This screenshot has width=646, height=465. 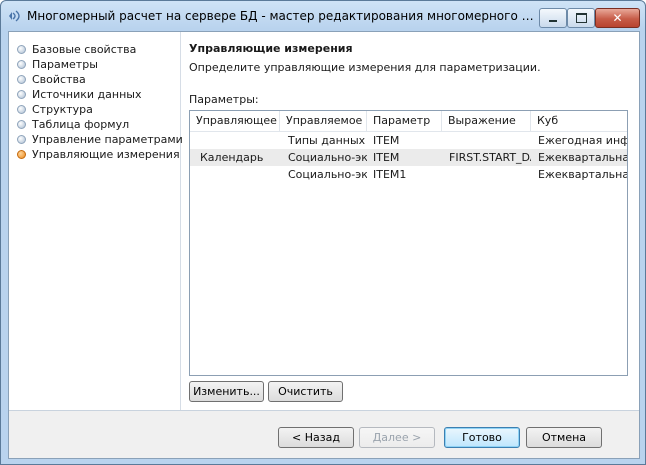 What do you see at coordinates (21, 154) in the screenshot?
I see `active-step-bullet-icon` at bounding box center [21, 154].